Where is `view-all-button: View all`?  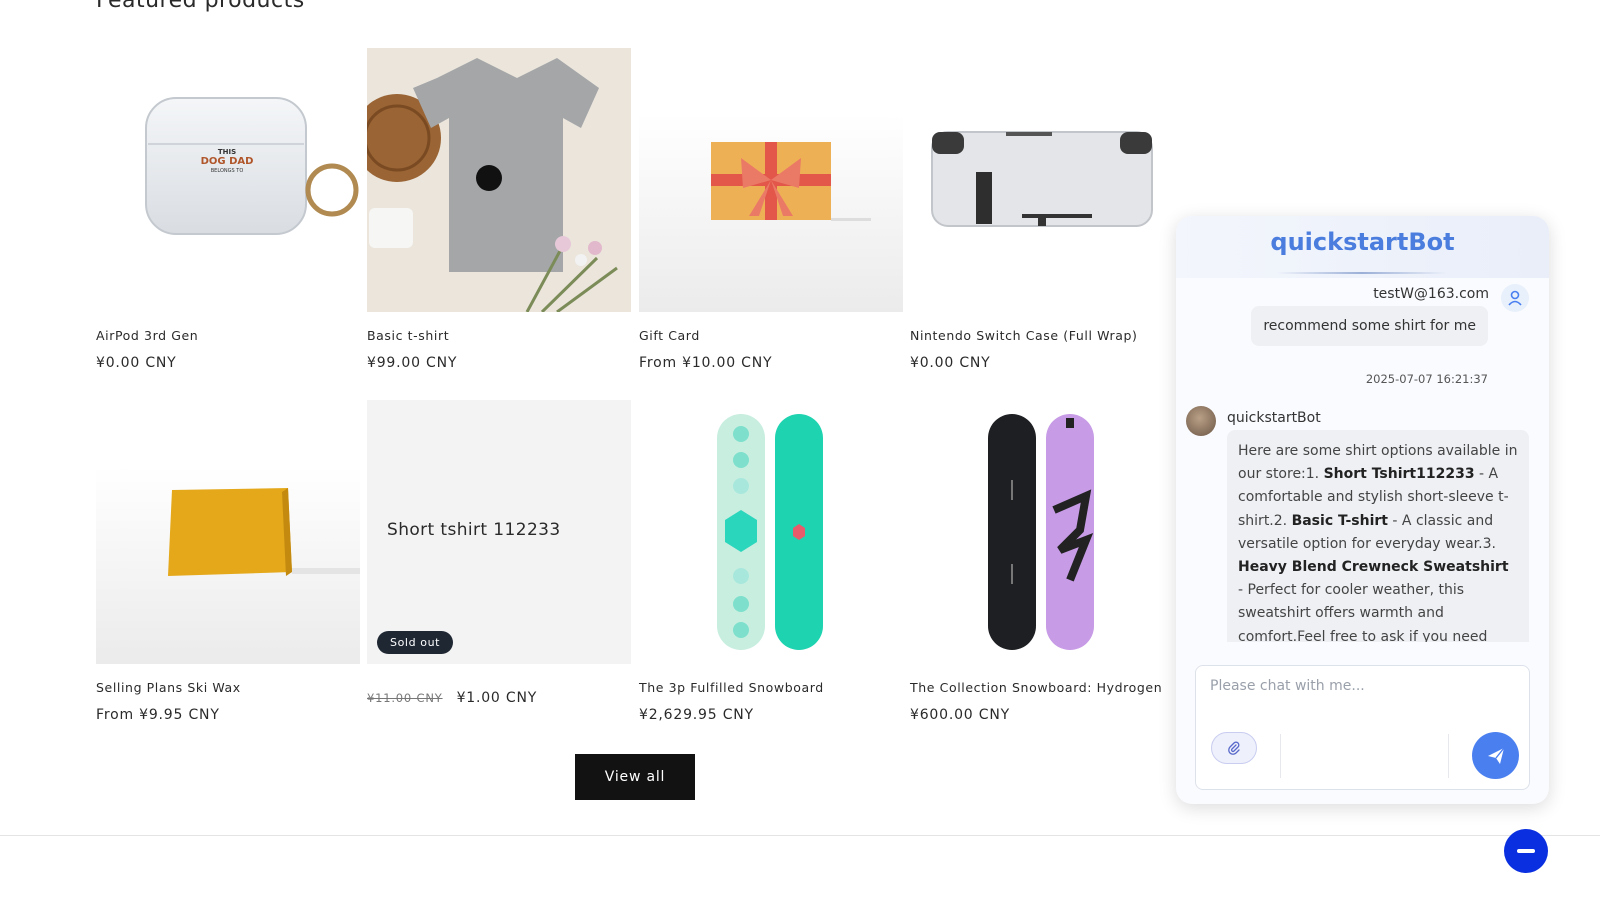
view-all-button: View all is located at coordinates (635, 777).